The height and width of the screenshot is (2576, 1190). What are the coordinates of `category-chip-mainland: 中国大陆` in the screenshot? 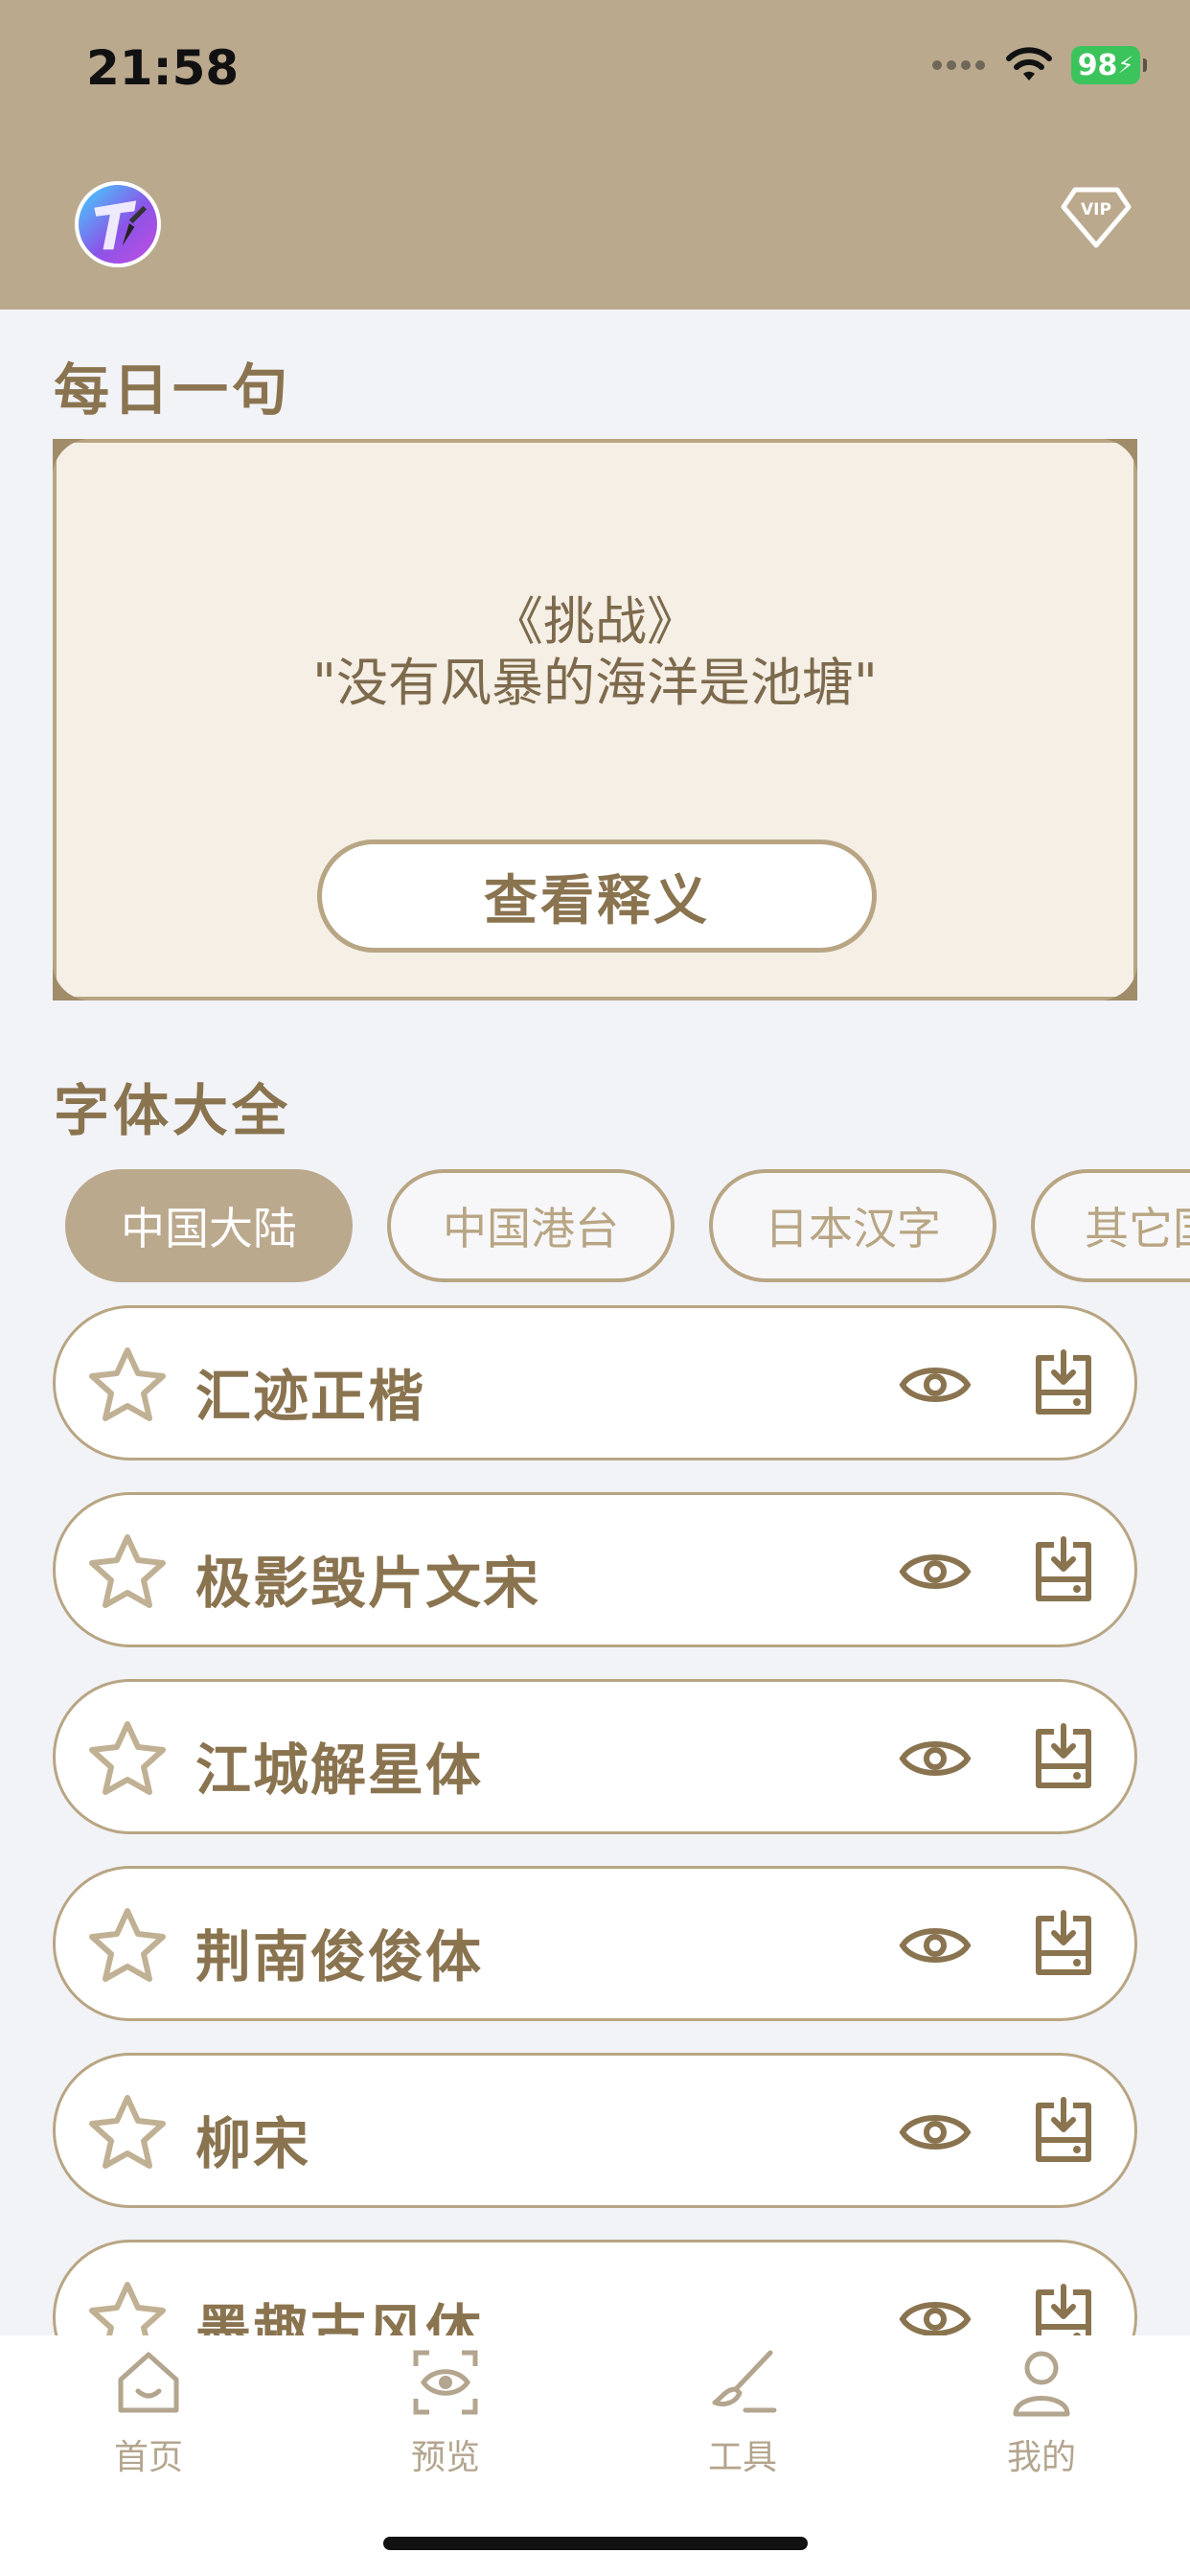 It's located at (209, 1225).